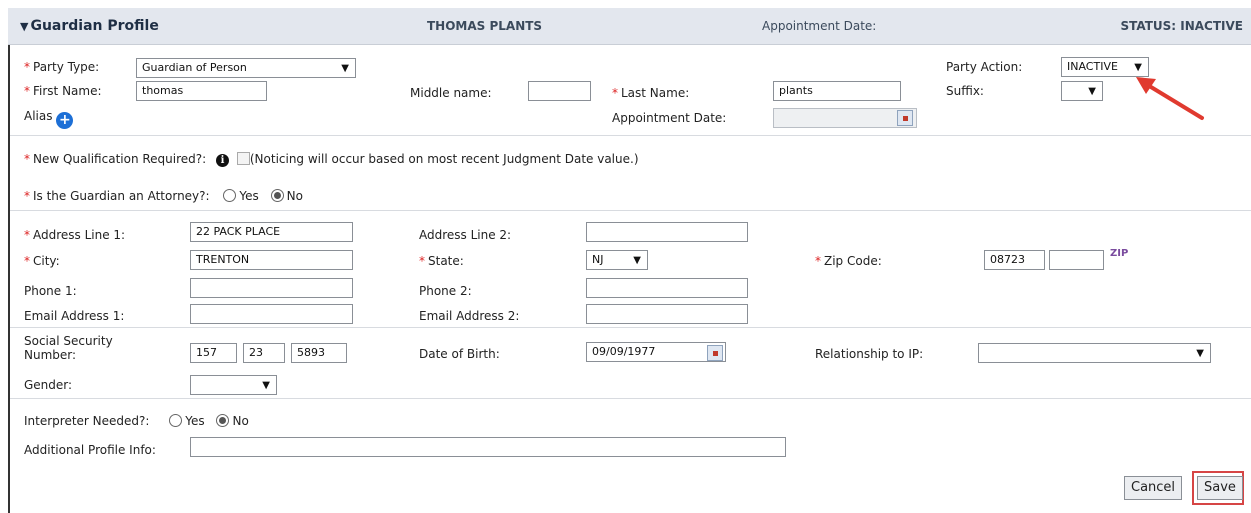  Describe the element at coordinates (488, 447) in the screenshot. I see `additional-info-input` at that location.